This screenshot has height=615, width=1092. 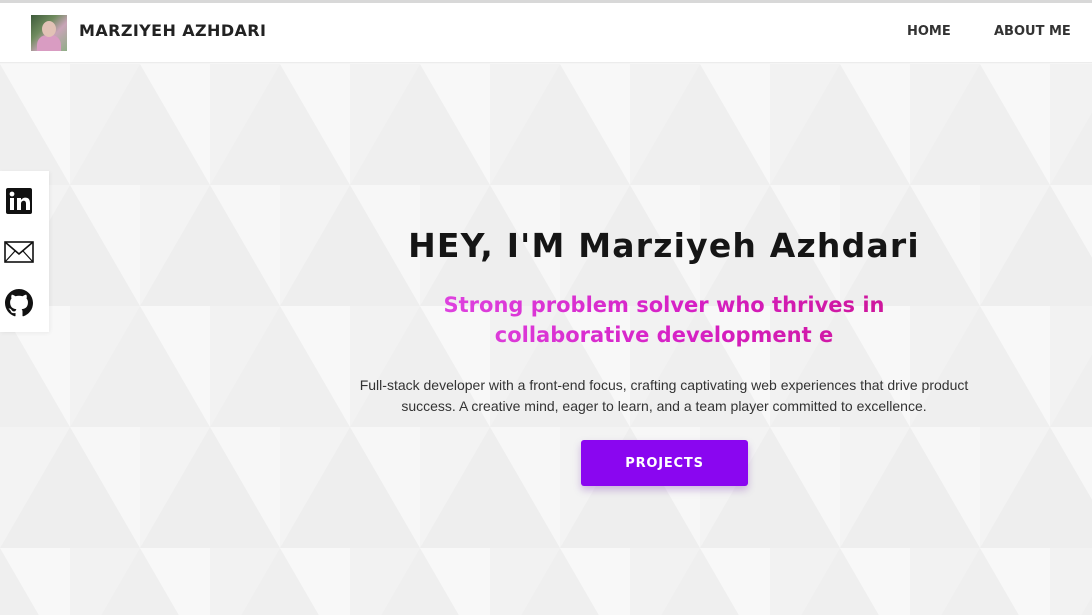 I want to click on linkedin-icon, so click(x=19, y=201).